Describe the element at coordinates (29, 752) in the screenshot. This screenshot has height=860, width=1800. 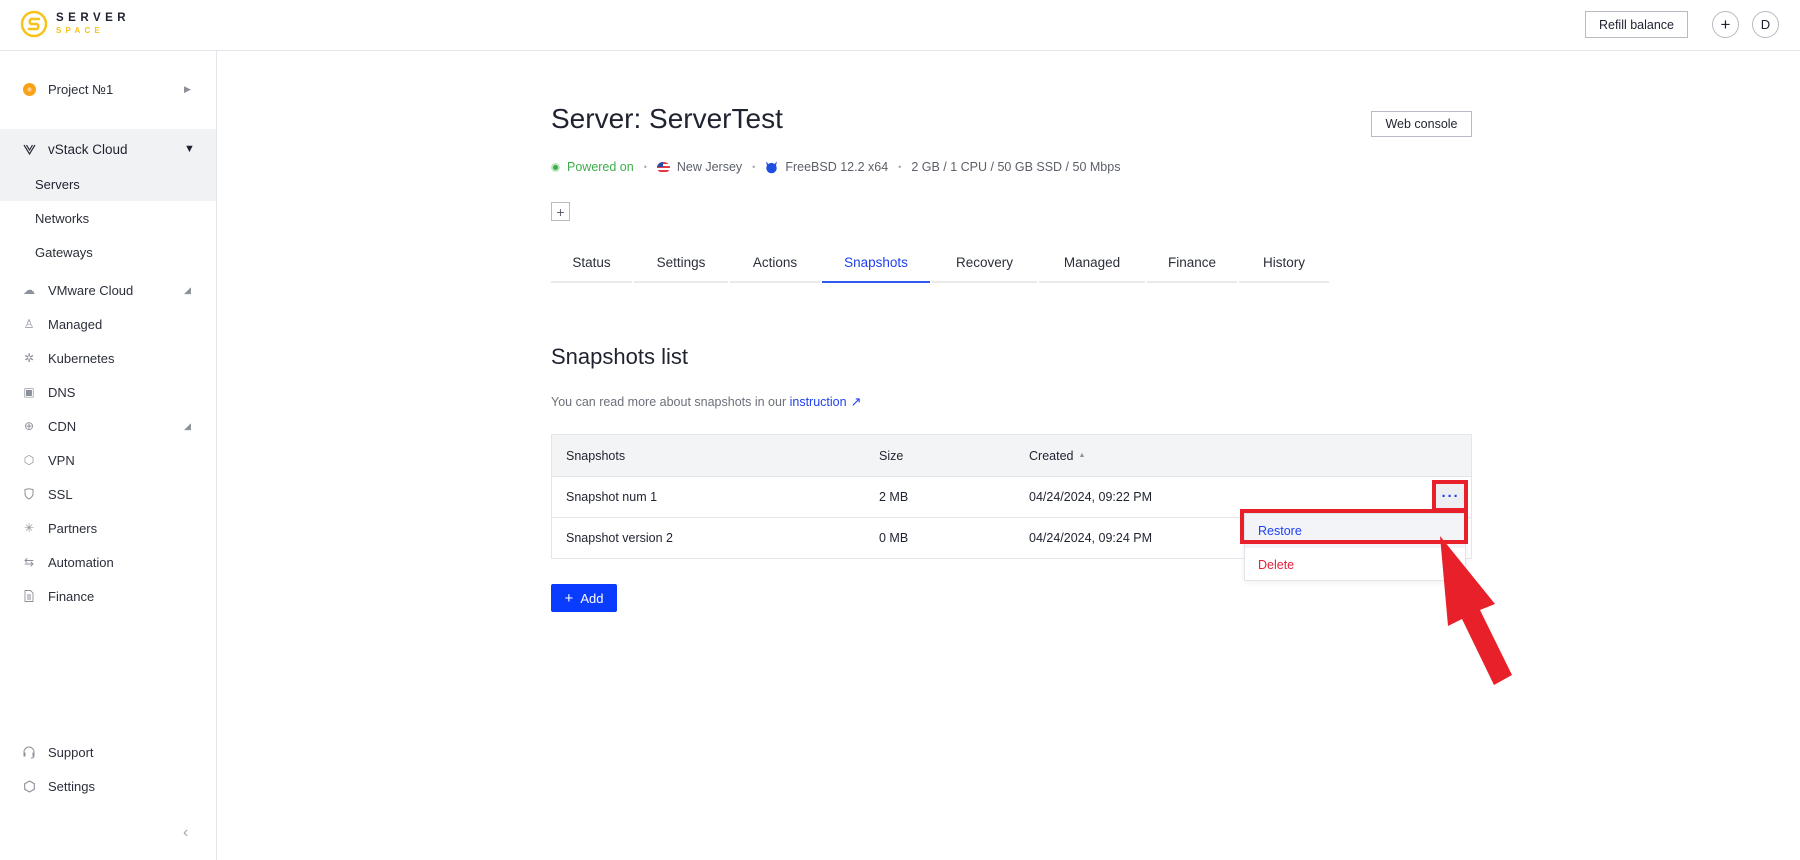
I see `headset-icon` at that location.